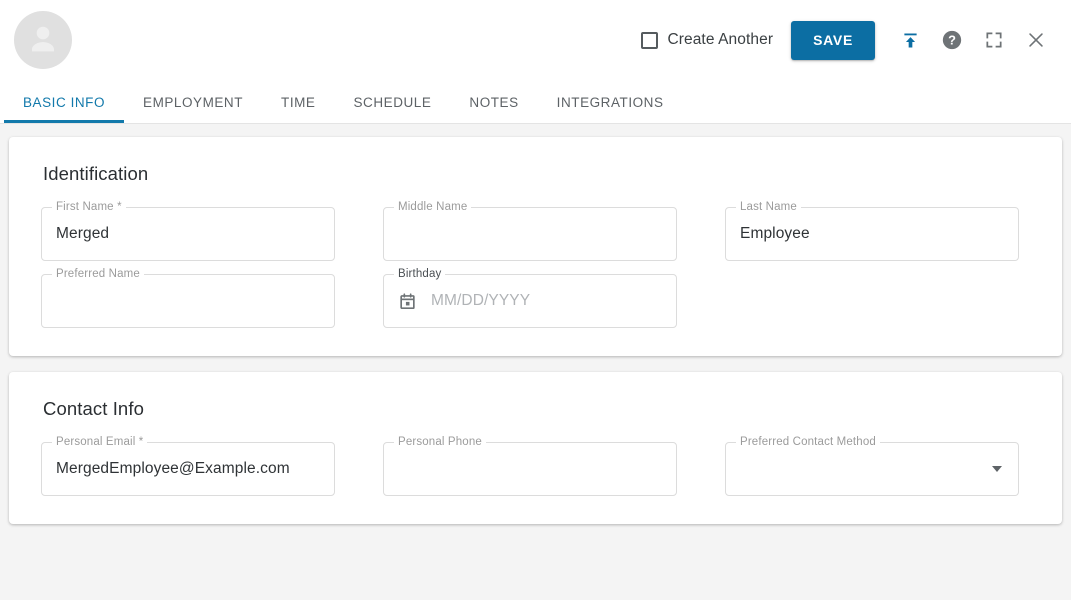 Image resolution: width=1071 pixels, height=600 pixels. Describe the element at coordinates (720, 40) in the screenshot. I see `create-another-label: Create Another` at that location.